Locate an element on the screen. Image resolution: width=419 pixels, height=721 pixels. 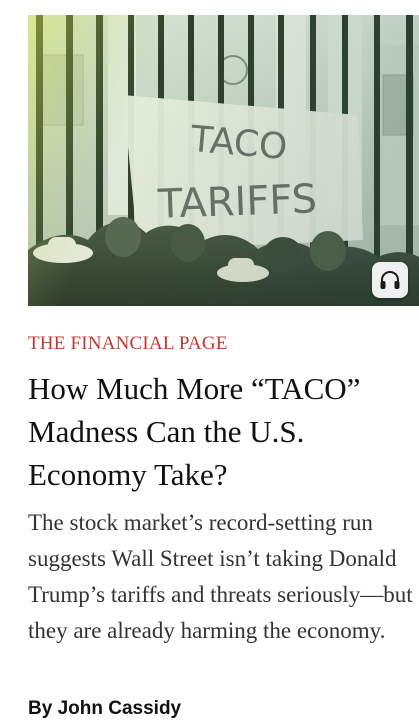
author-link: John Cassidy is located at coordinates (120, 708).